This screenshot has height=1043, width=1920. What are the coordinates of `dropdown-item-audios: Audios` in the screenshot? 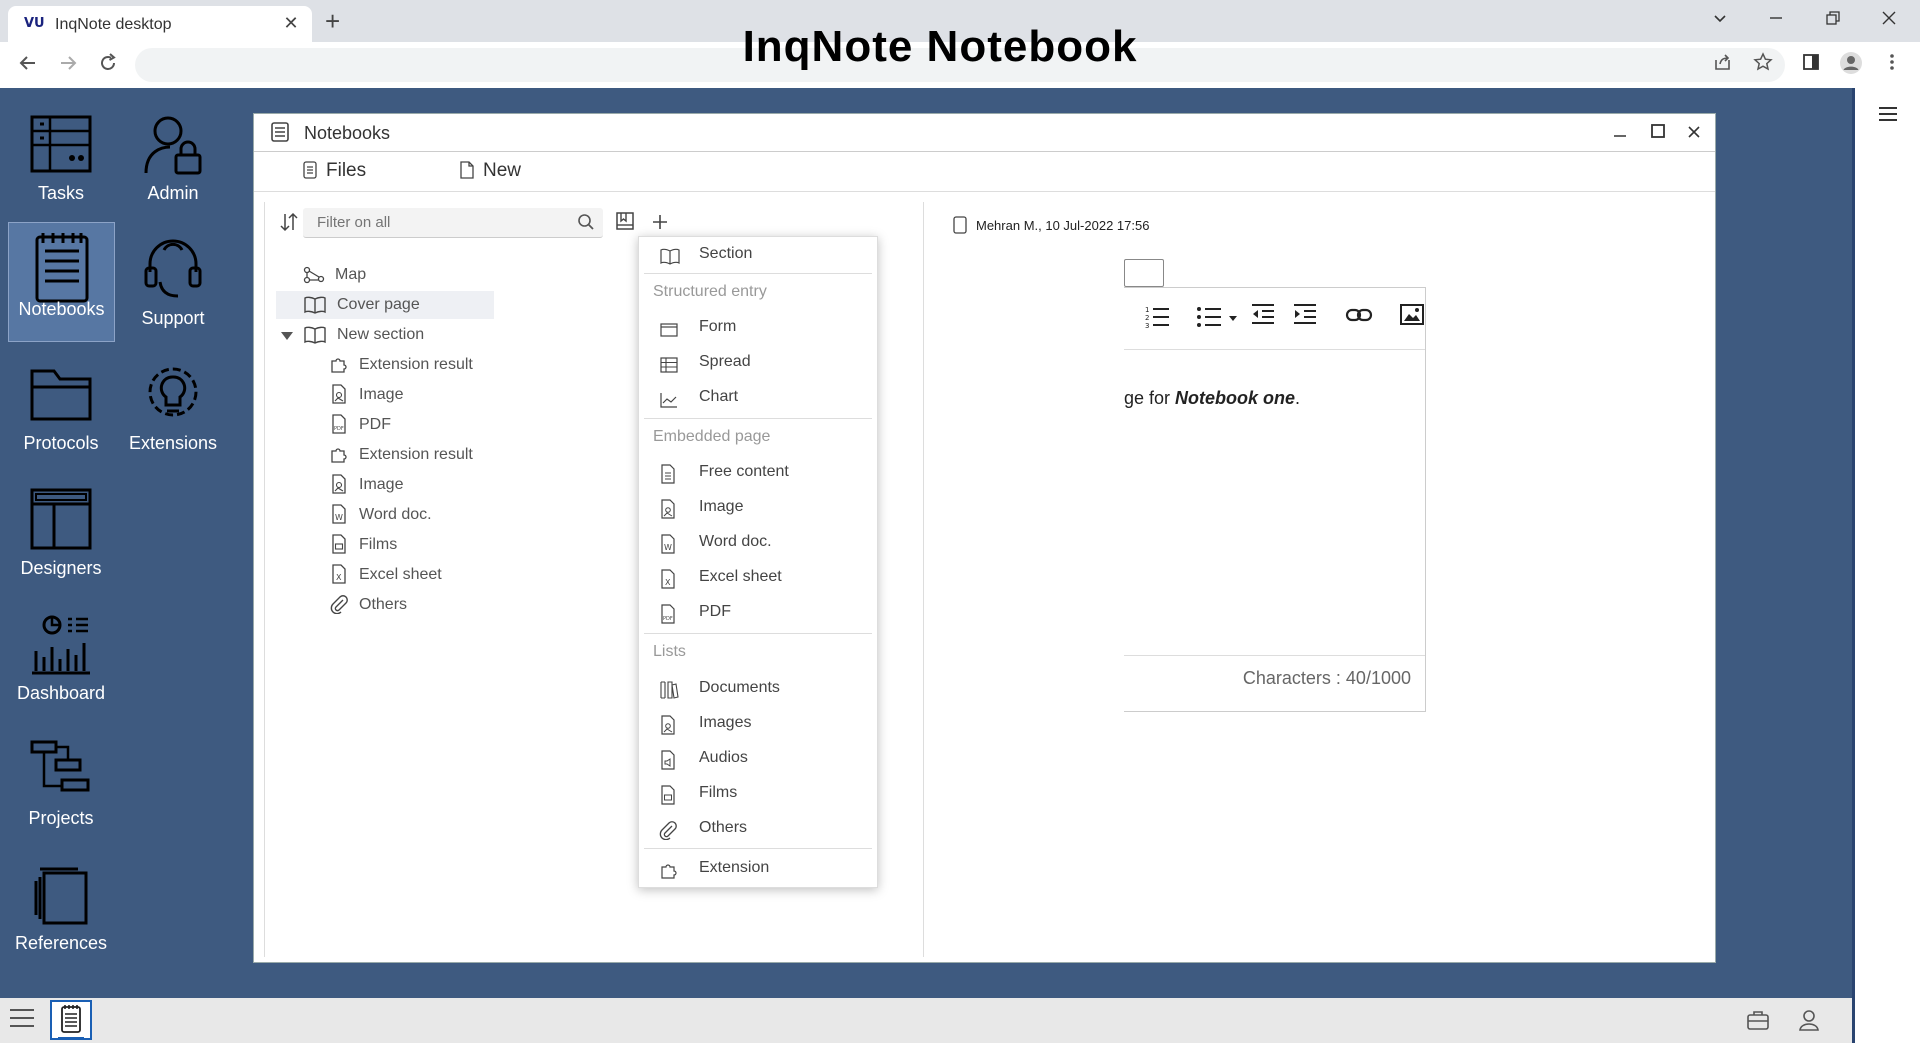 It's located at (758, 758).